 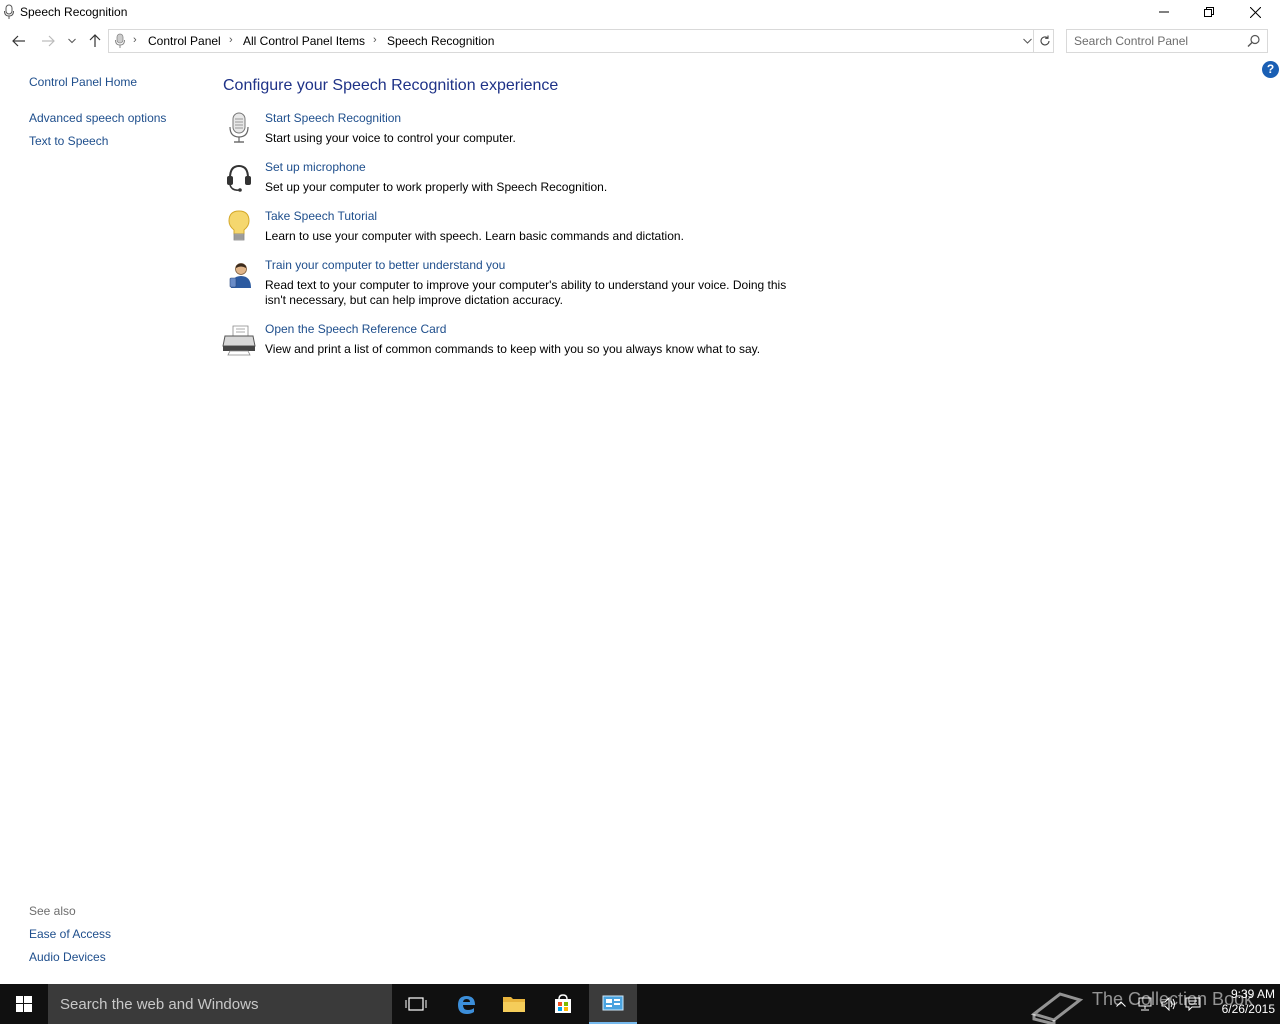 I want to click on notification-icon, so click(x=1193, y=1004).